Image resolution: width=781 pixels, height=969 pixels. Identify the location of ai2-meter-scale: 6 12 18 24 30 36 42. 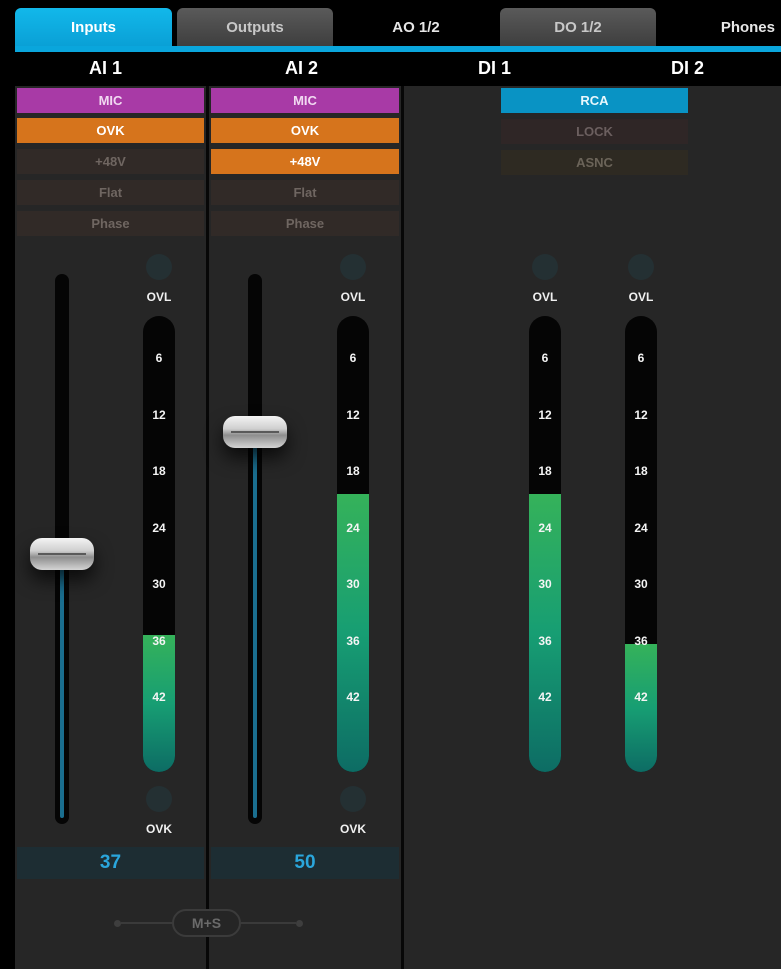
(353, 544).